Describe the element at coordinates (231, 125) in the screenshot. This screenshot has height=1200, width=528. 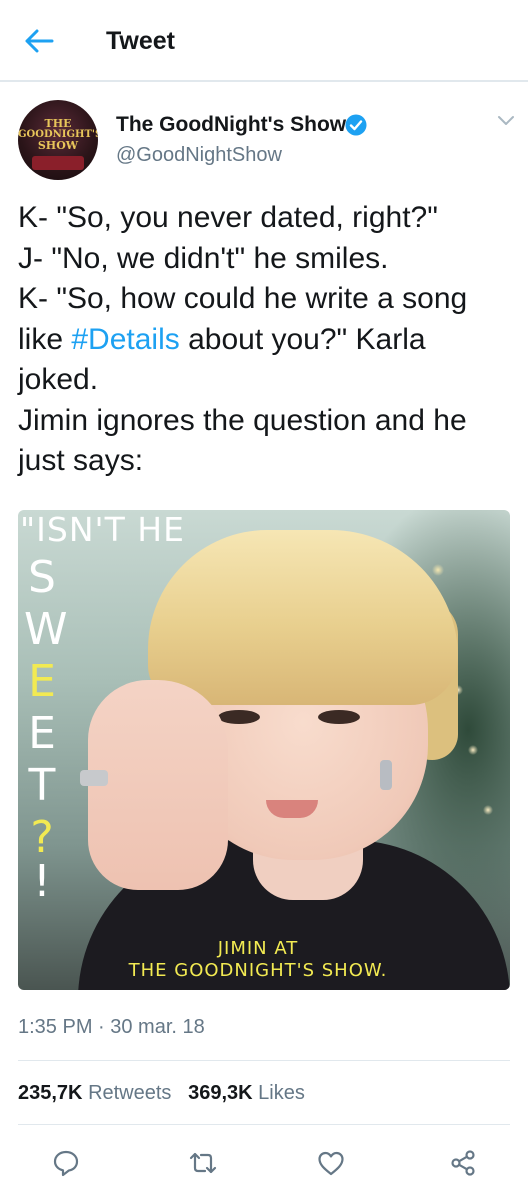
I see `author-display-name: The GoodNight's Show` at that location.